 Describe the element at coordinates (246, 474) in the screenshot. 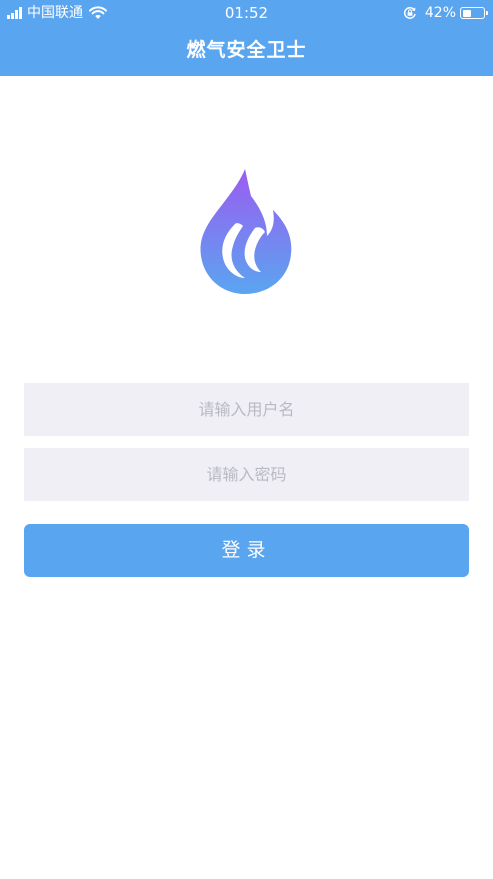

I see `password-input` at that location.